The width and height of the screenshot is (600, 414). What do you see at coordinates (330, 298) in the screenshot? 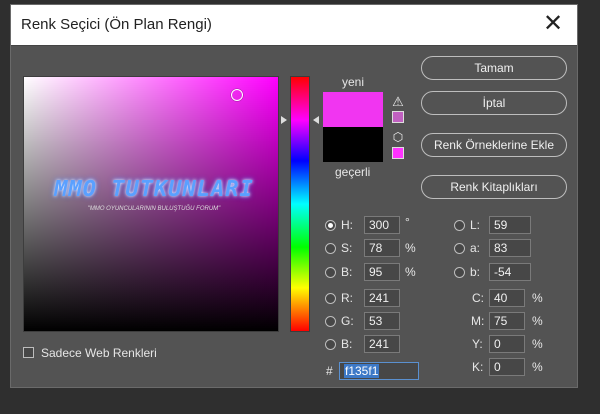
I see `radio-r` at bounding box center [330, 298].